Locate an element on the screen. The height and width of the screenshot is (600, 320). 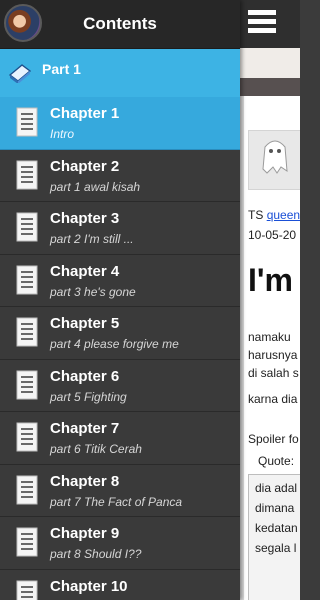
chapter-title: Chapter 2 is located at coordinates (85, 166).